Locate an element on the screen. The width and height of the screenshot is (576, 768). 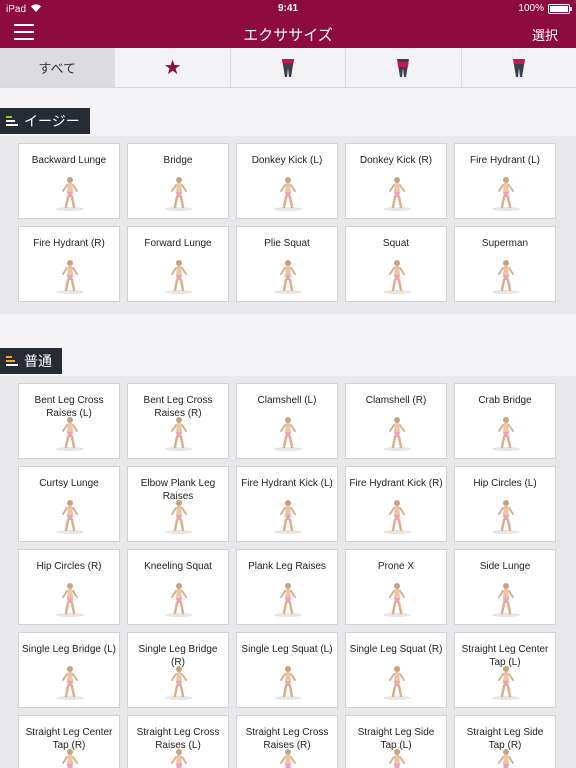
exercise-card: Hip Circles (R) is located at coordinates (69, 587).